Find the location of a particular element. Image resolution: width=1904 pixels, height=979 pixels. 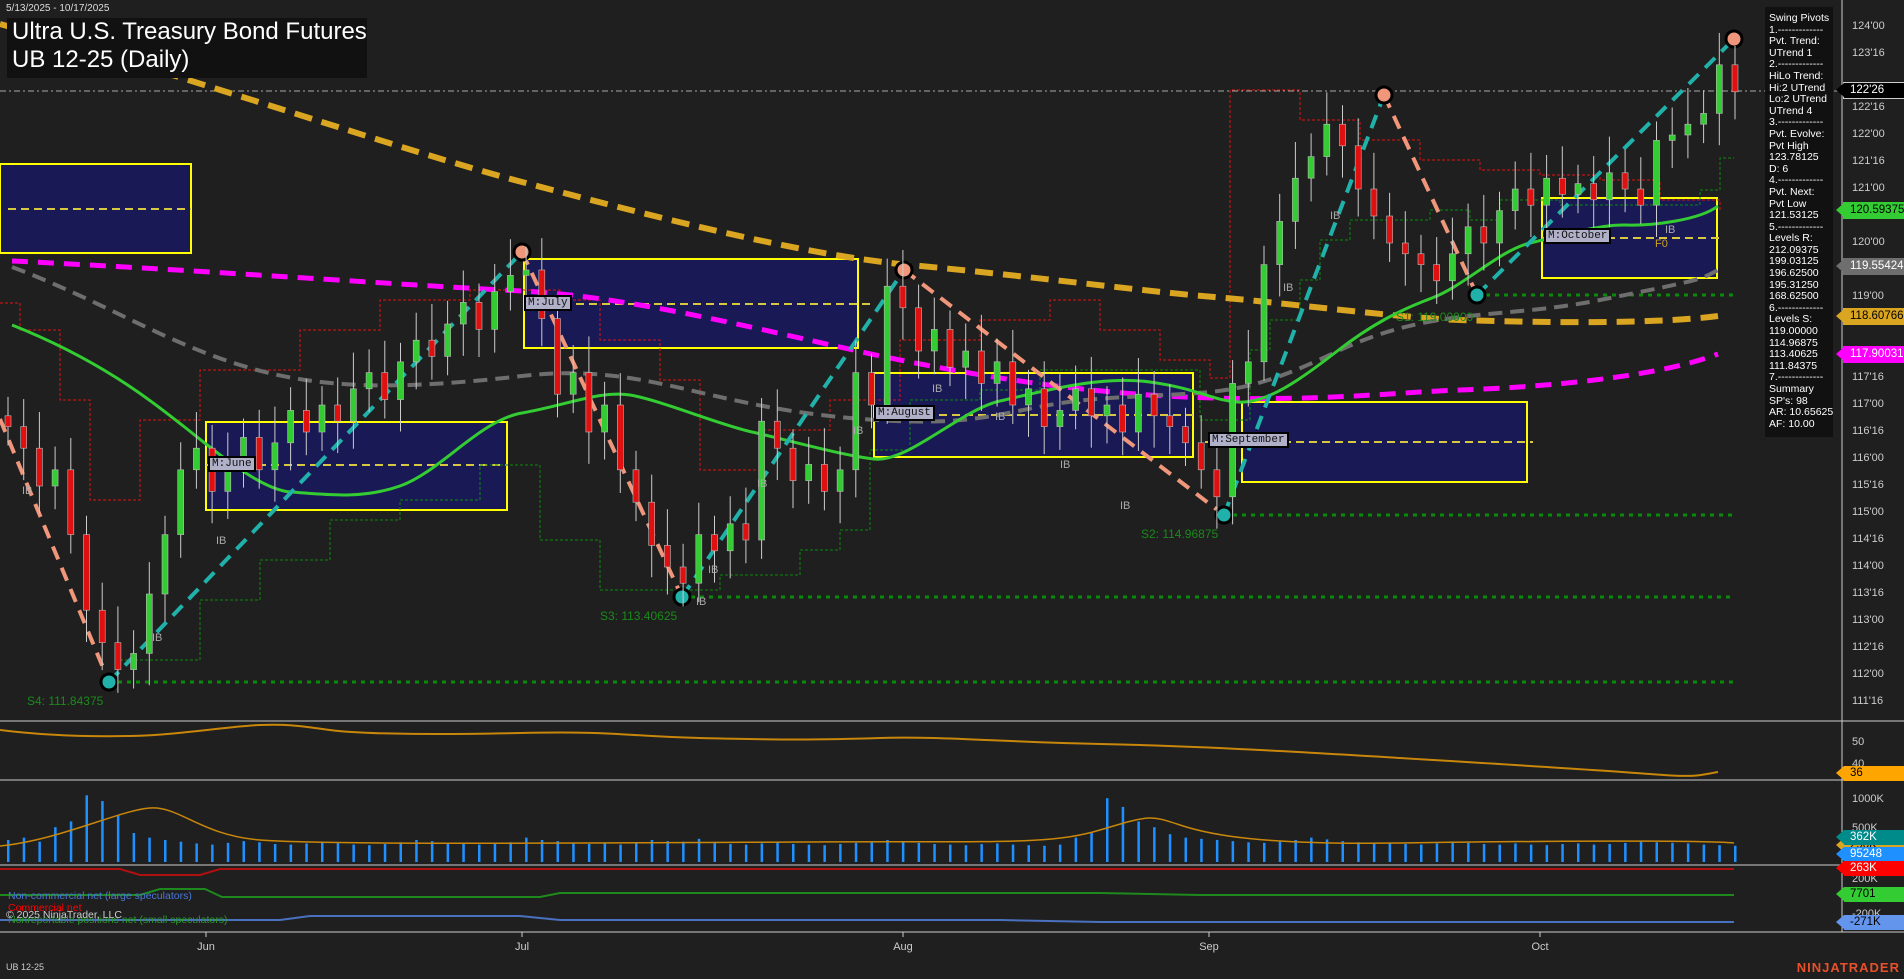

swing-pivot-line: HiLo Trend: is located at coordinates (1796, 75).